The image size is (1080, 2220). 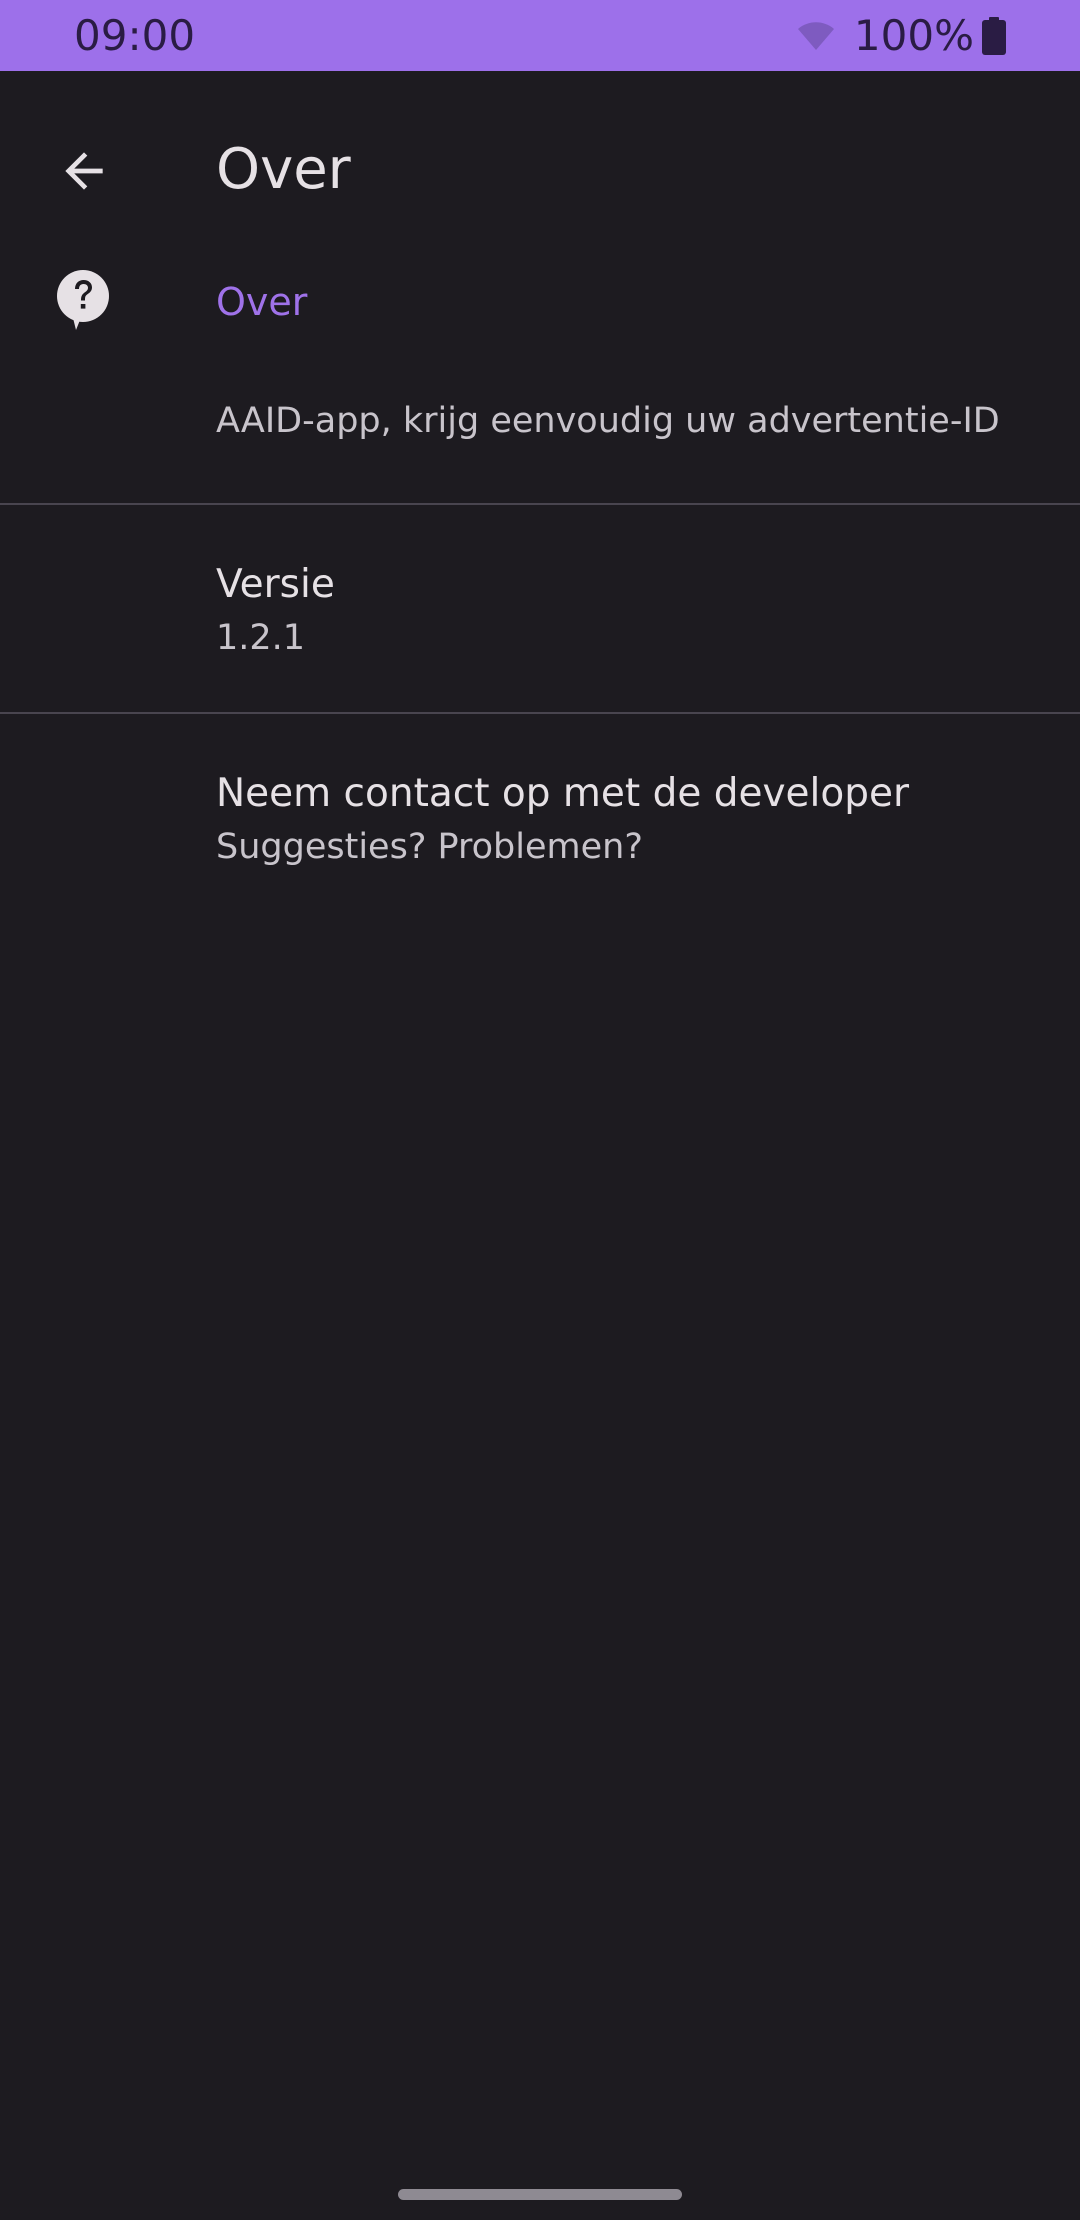 I want to click on app-bar: Over, so click(x=540, y=170).